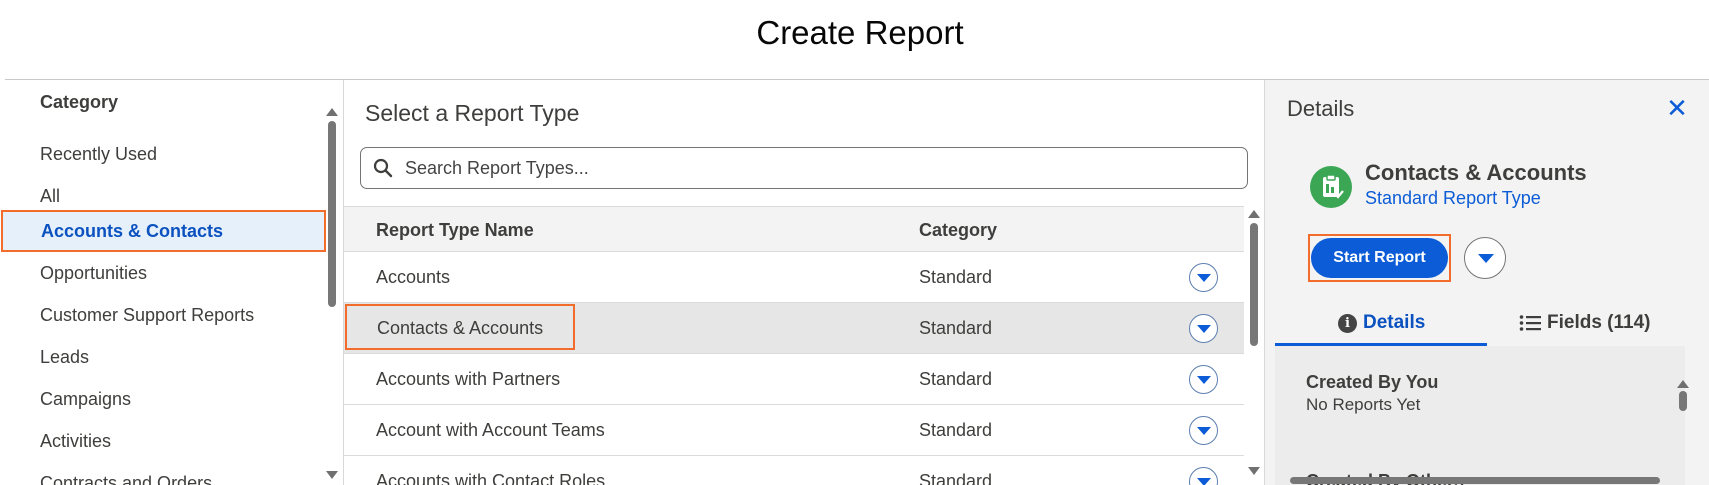 The image size is (1709, 485). I want to click on column-header-category: Category, so click(958, 230).